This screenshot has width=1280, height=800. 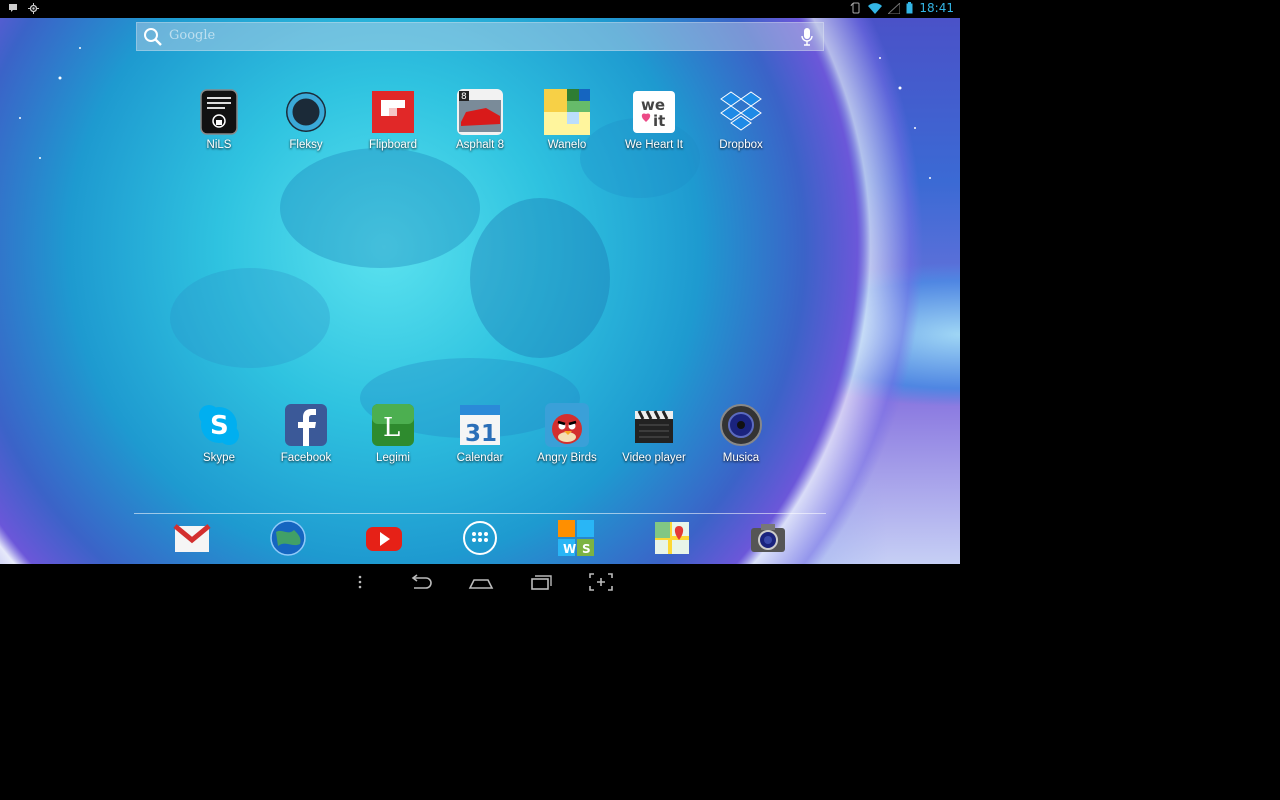 I want to click on app-video-player: Video player, so click(x=654, y=432).